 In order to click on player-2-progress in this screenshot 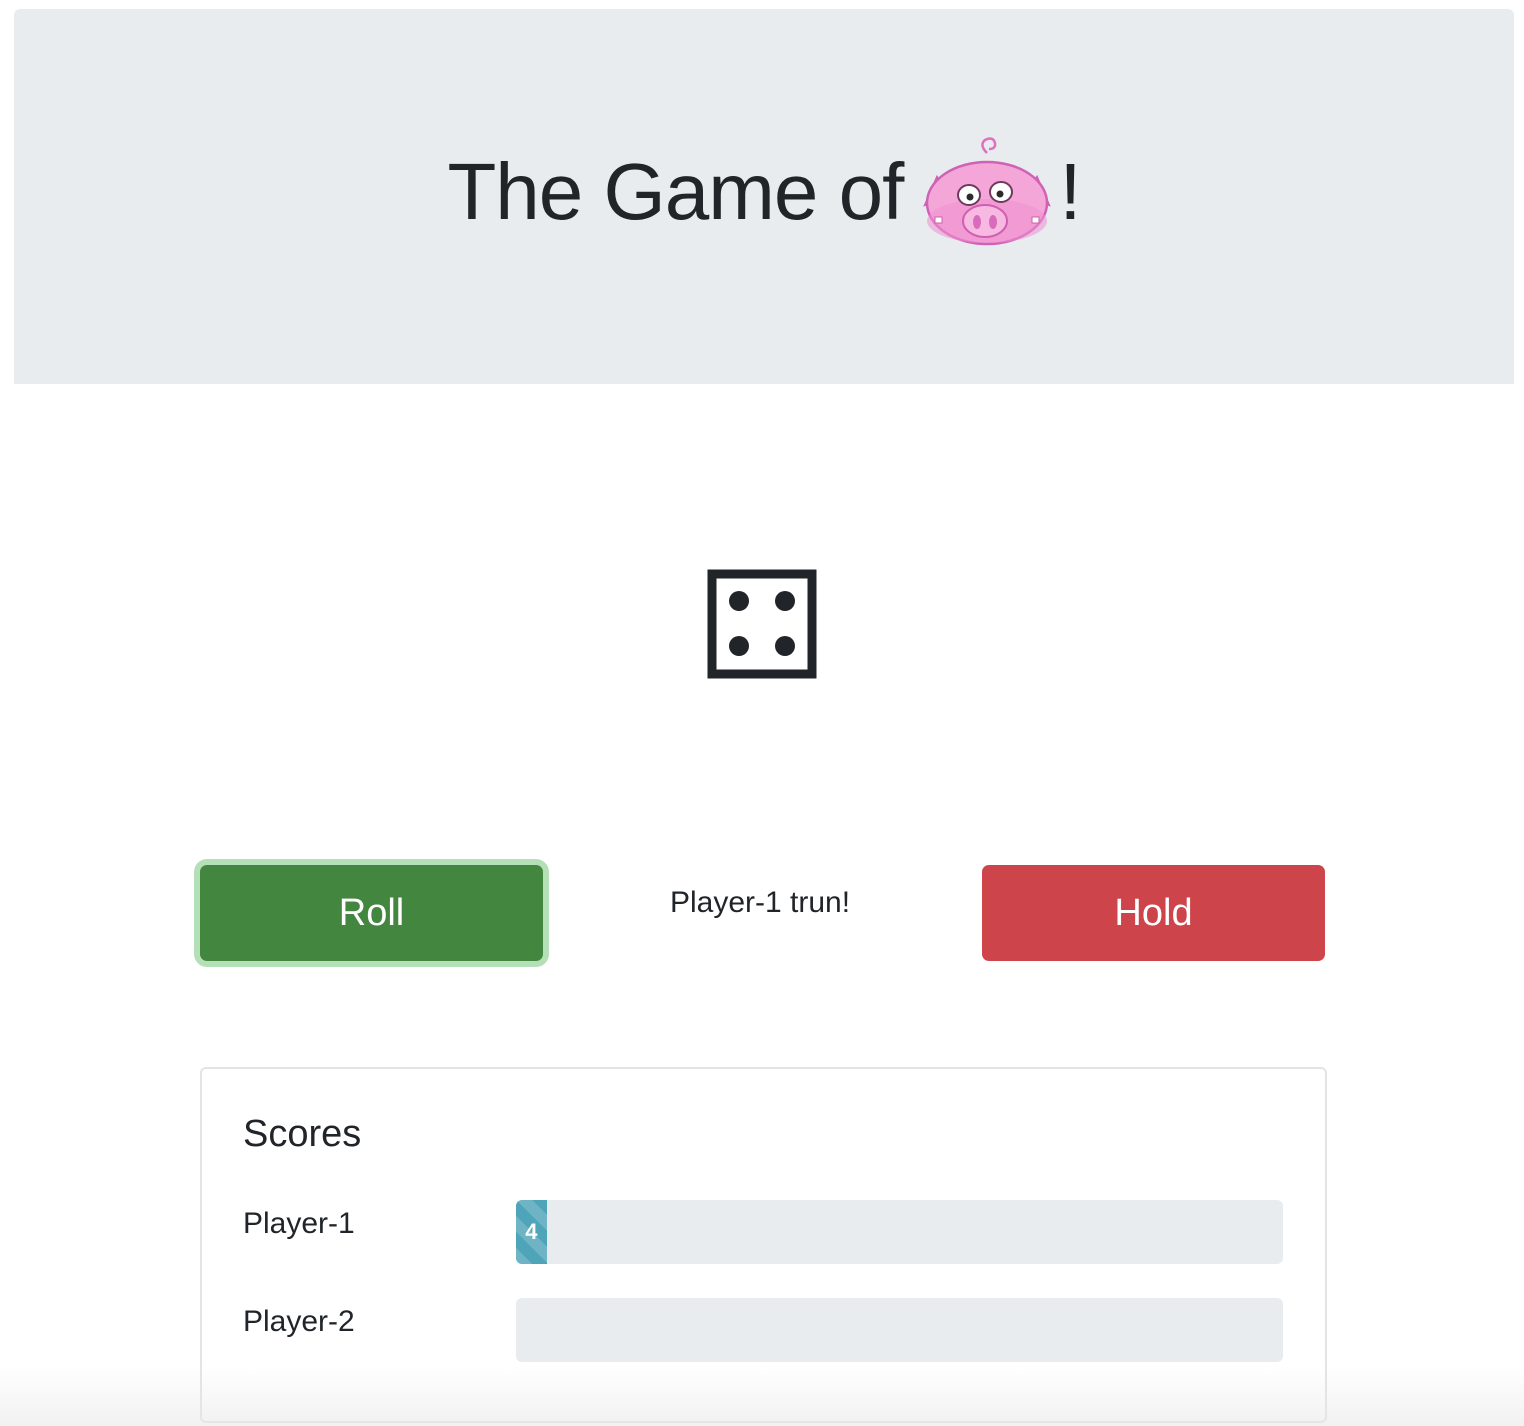, I will do `click(899, 1330)`.